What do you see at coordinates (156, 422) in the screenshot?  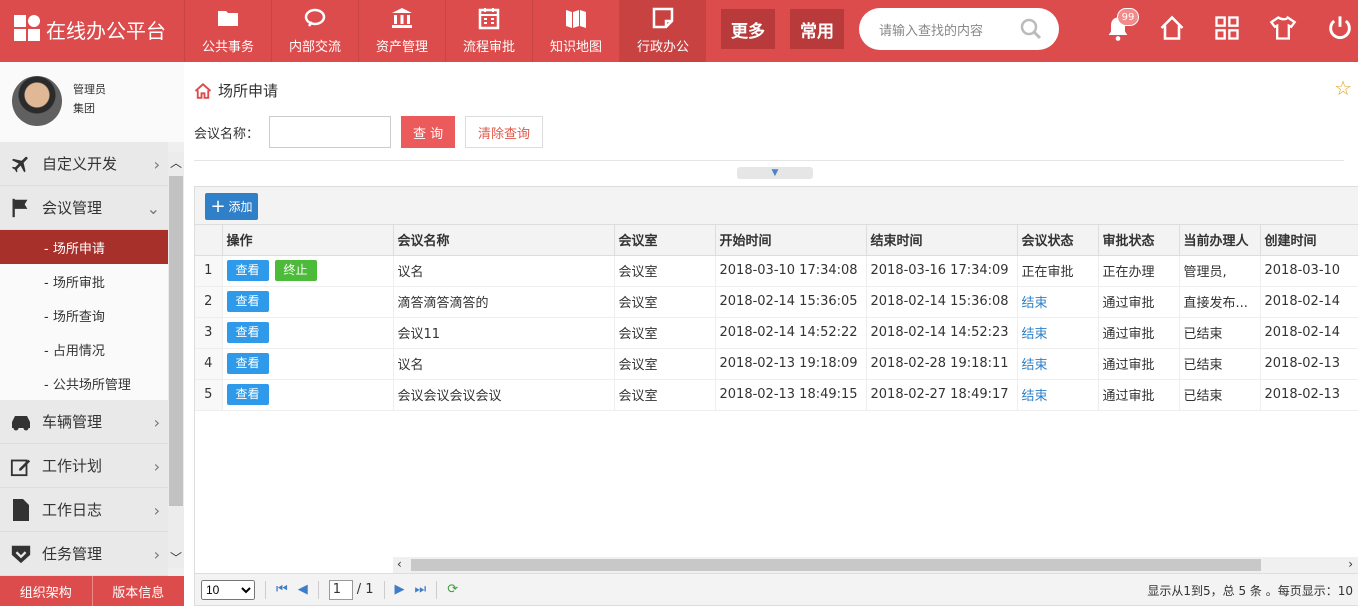 I see `chevron-right-icon: ›` at bounding box center [156, 422].